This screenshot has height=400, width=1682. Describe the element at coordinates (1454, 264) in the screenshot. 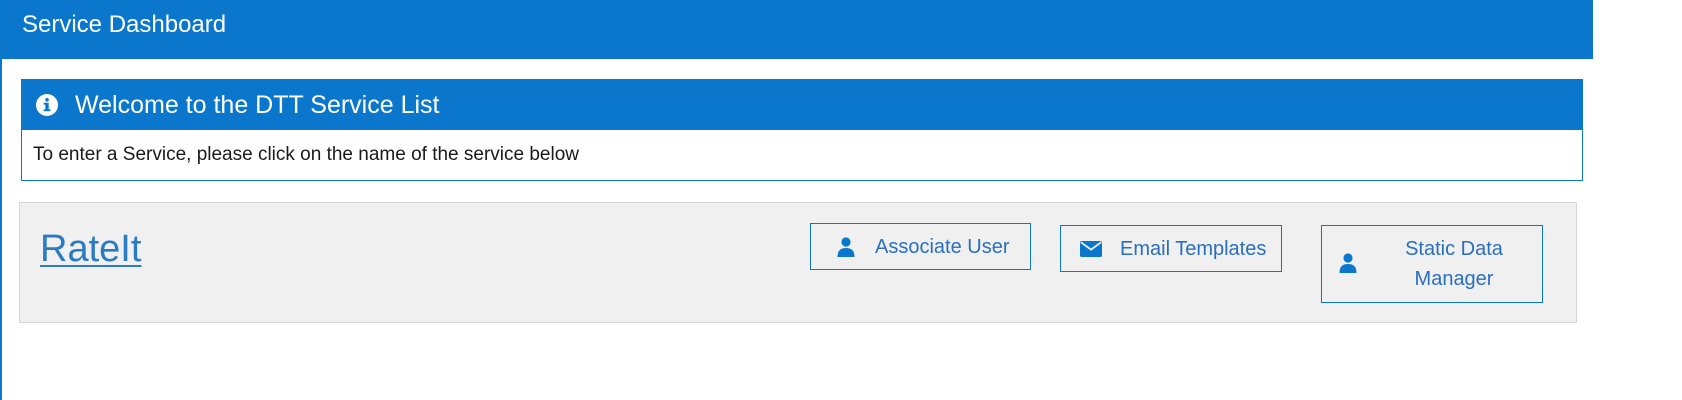

I see `static-data-manager-label: Static Data Manager` at that location.